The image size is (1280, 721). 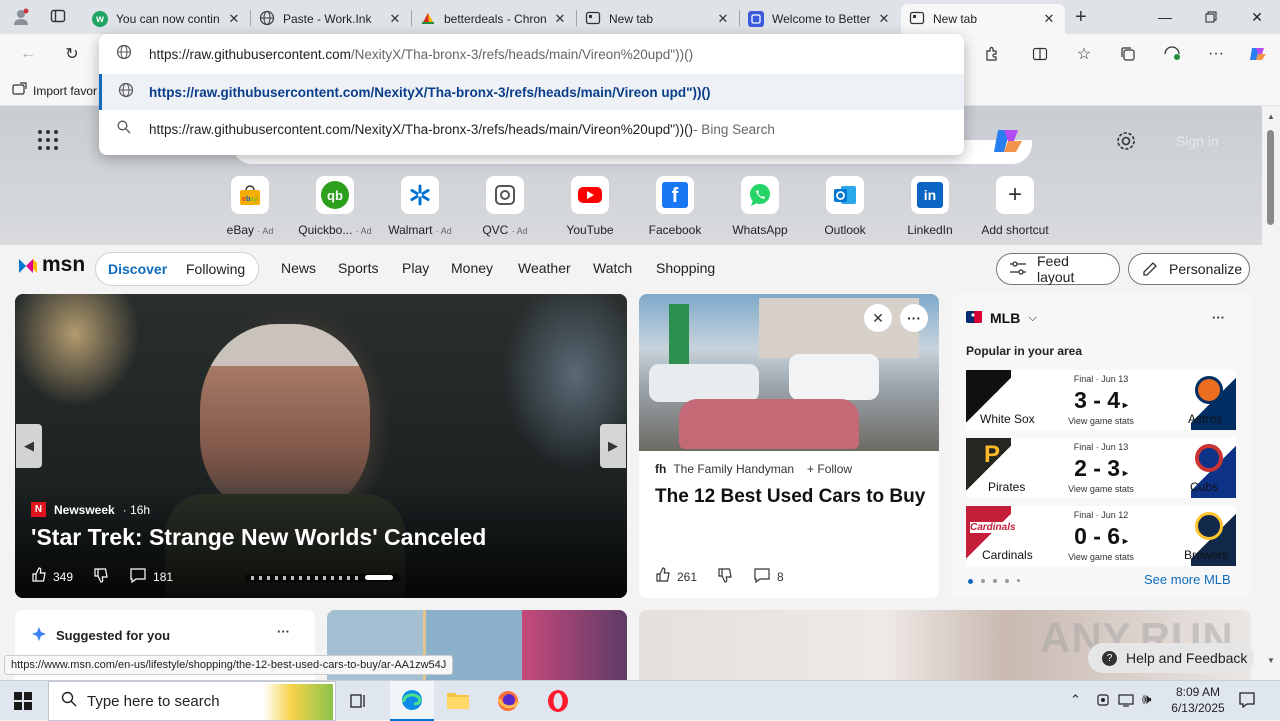 I want to click on restore-button, so click(x=1211, y=17).